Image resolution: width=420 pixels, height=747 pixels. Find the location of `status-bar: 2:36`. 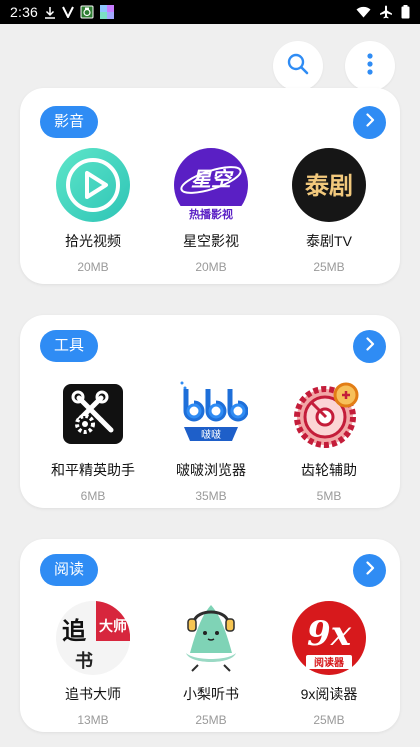

status-bar: 2:36 is located at coordinates (210, 12).